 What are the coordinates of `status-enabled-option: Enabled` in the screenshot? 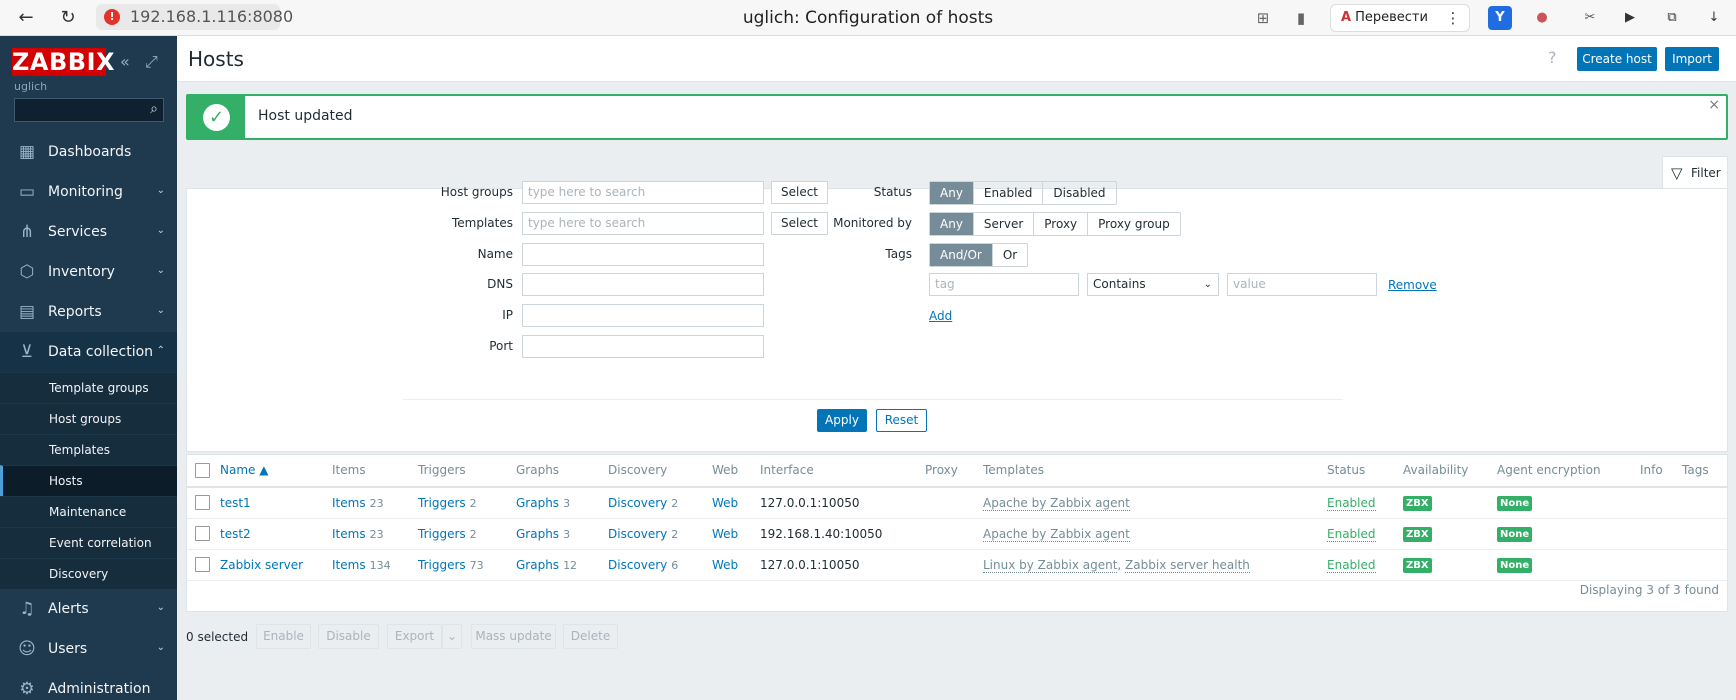 It's located at (1009, 193).